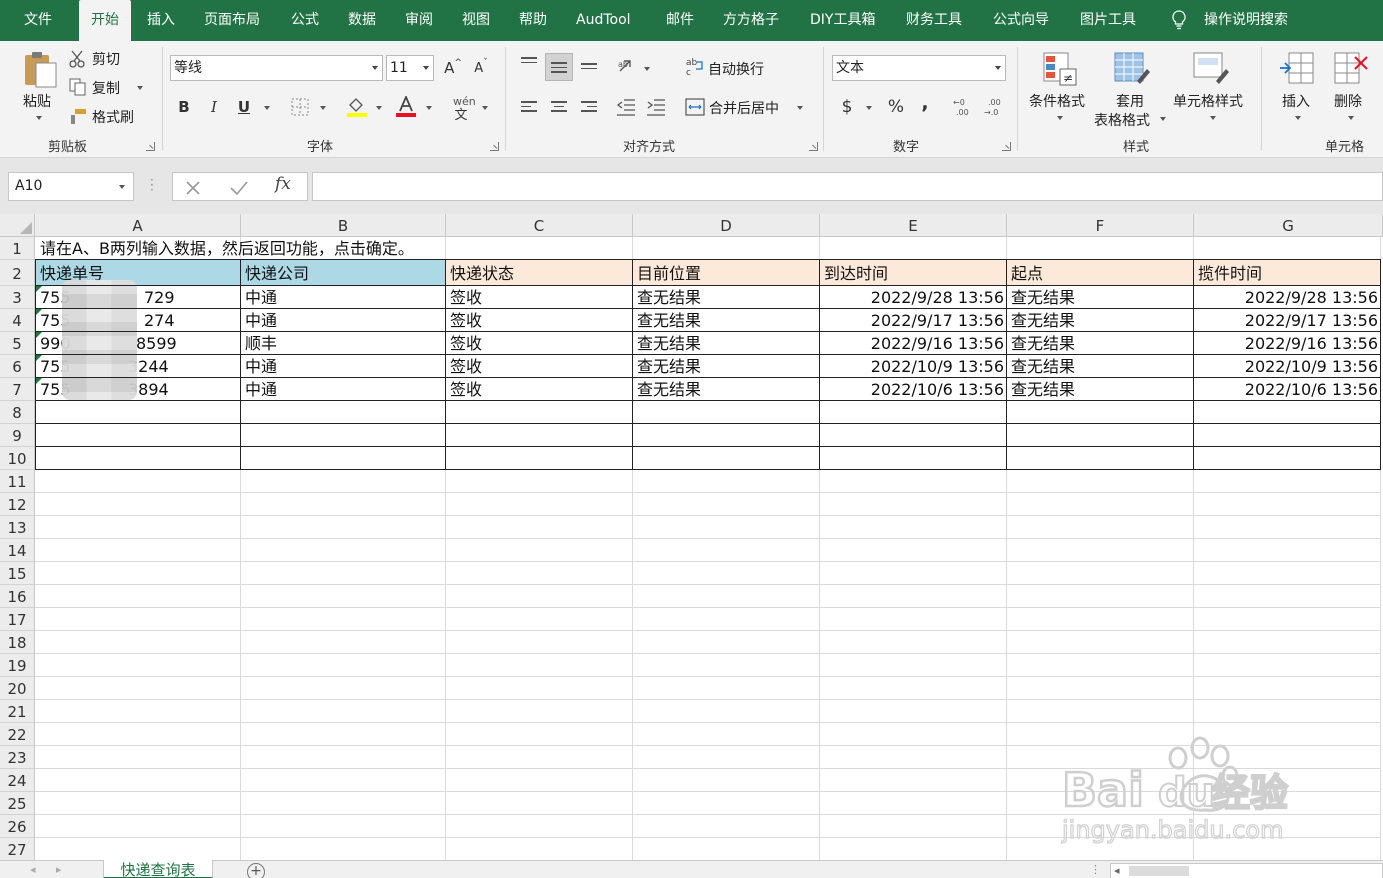 The height and width of the screenshot is (878, 1383). Describe the element at coordinates (17, 849) in the screenshot. I see `row-header: 27` at that location.